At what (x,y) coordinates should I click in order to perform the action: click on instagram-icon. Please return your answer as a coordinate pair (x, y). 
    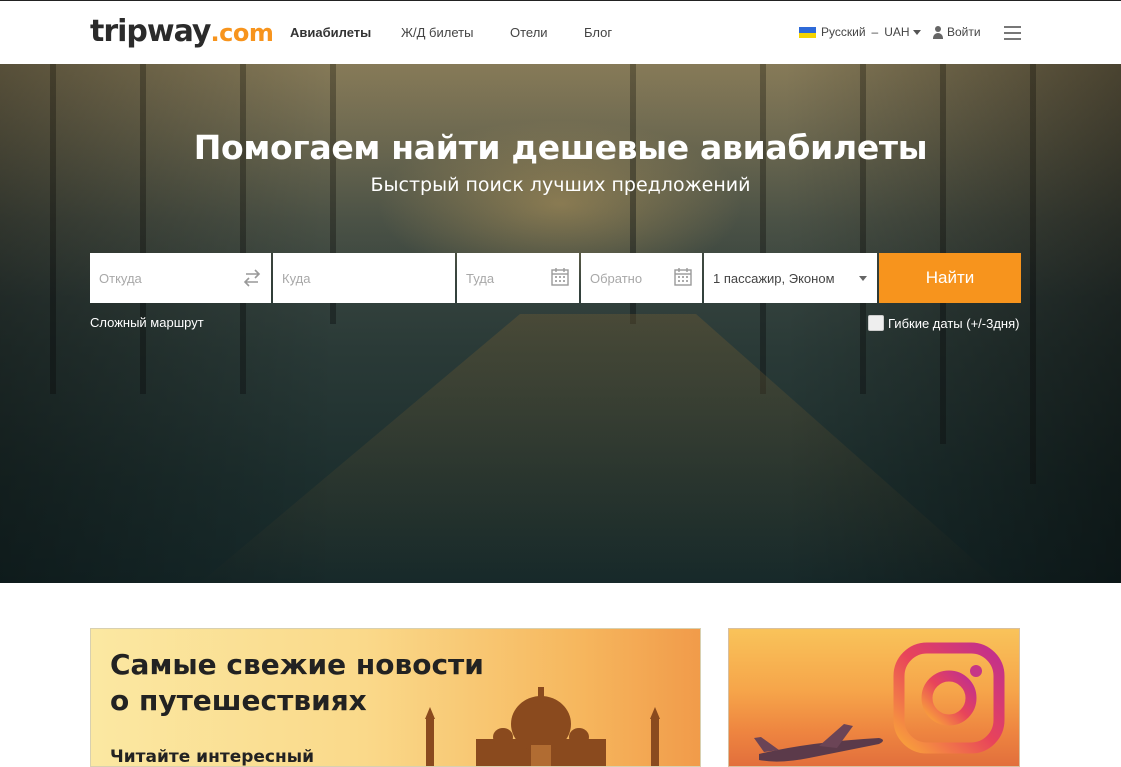
    Looking at the image, I should click on (949, 698).